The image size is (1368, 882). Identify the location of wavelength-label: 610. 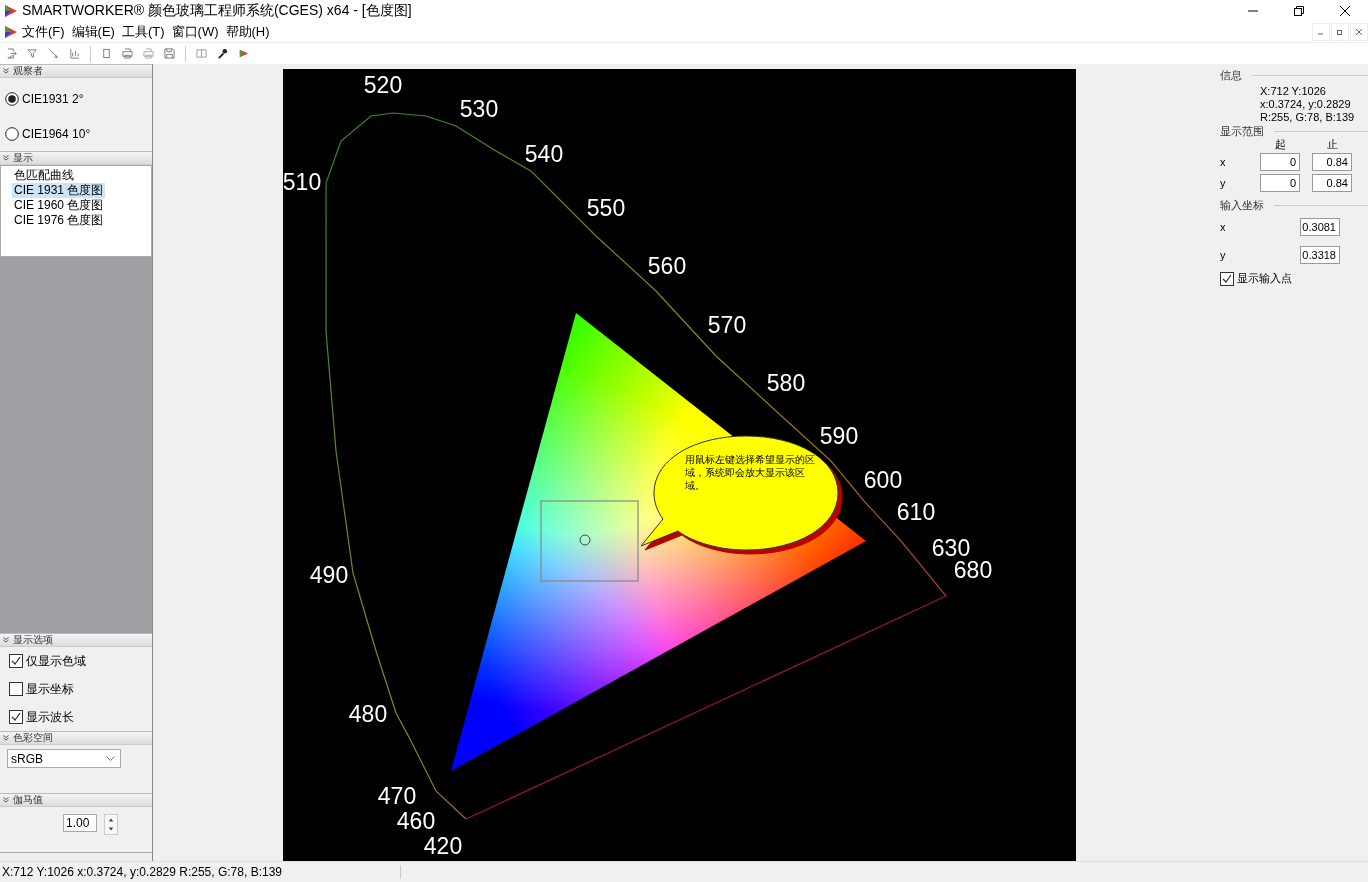
(915, 512).